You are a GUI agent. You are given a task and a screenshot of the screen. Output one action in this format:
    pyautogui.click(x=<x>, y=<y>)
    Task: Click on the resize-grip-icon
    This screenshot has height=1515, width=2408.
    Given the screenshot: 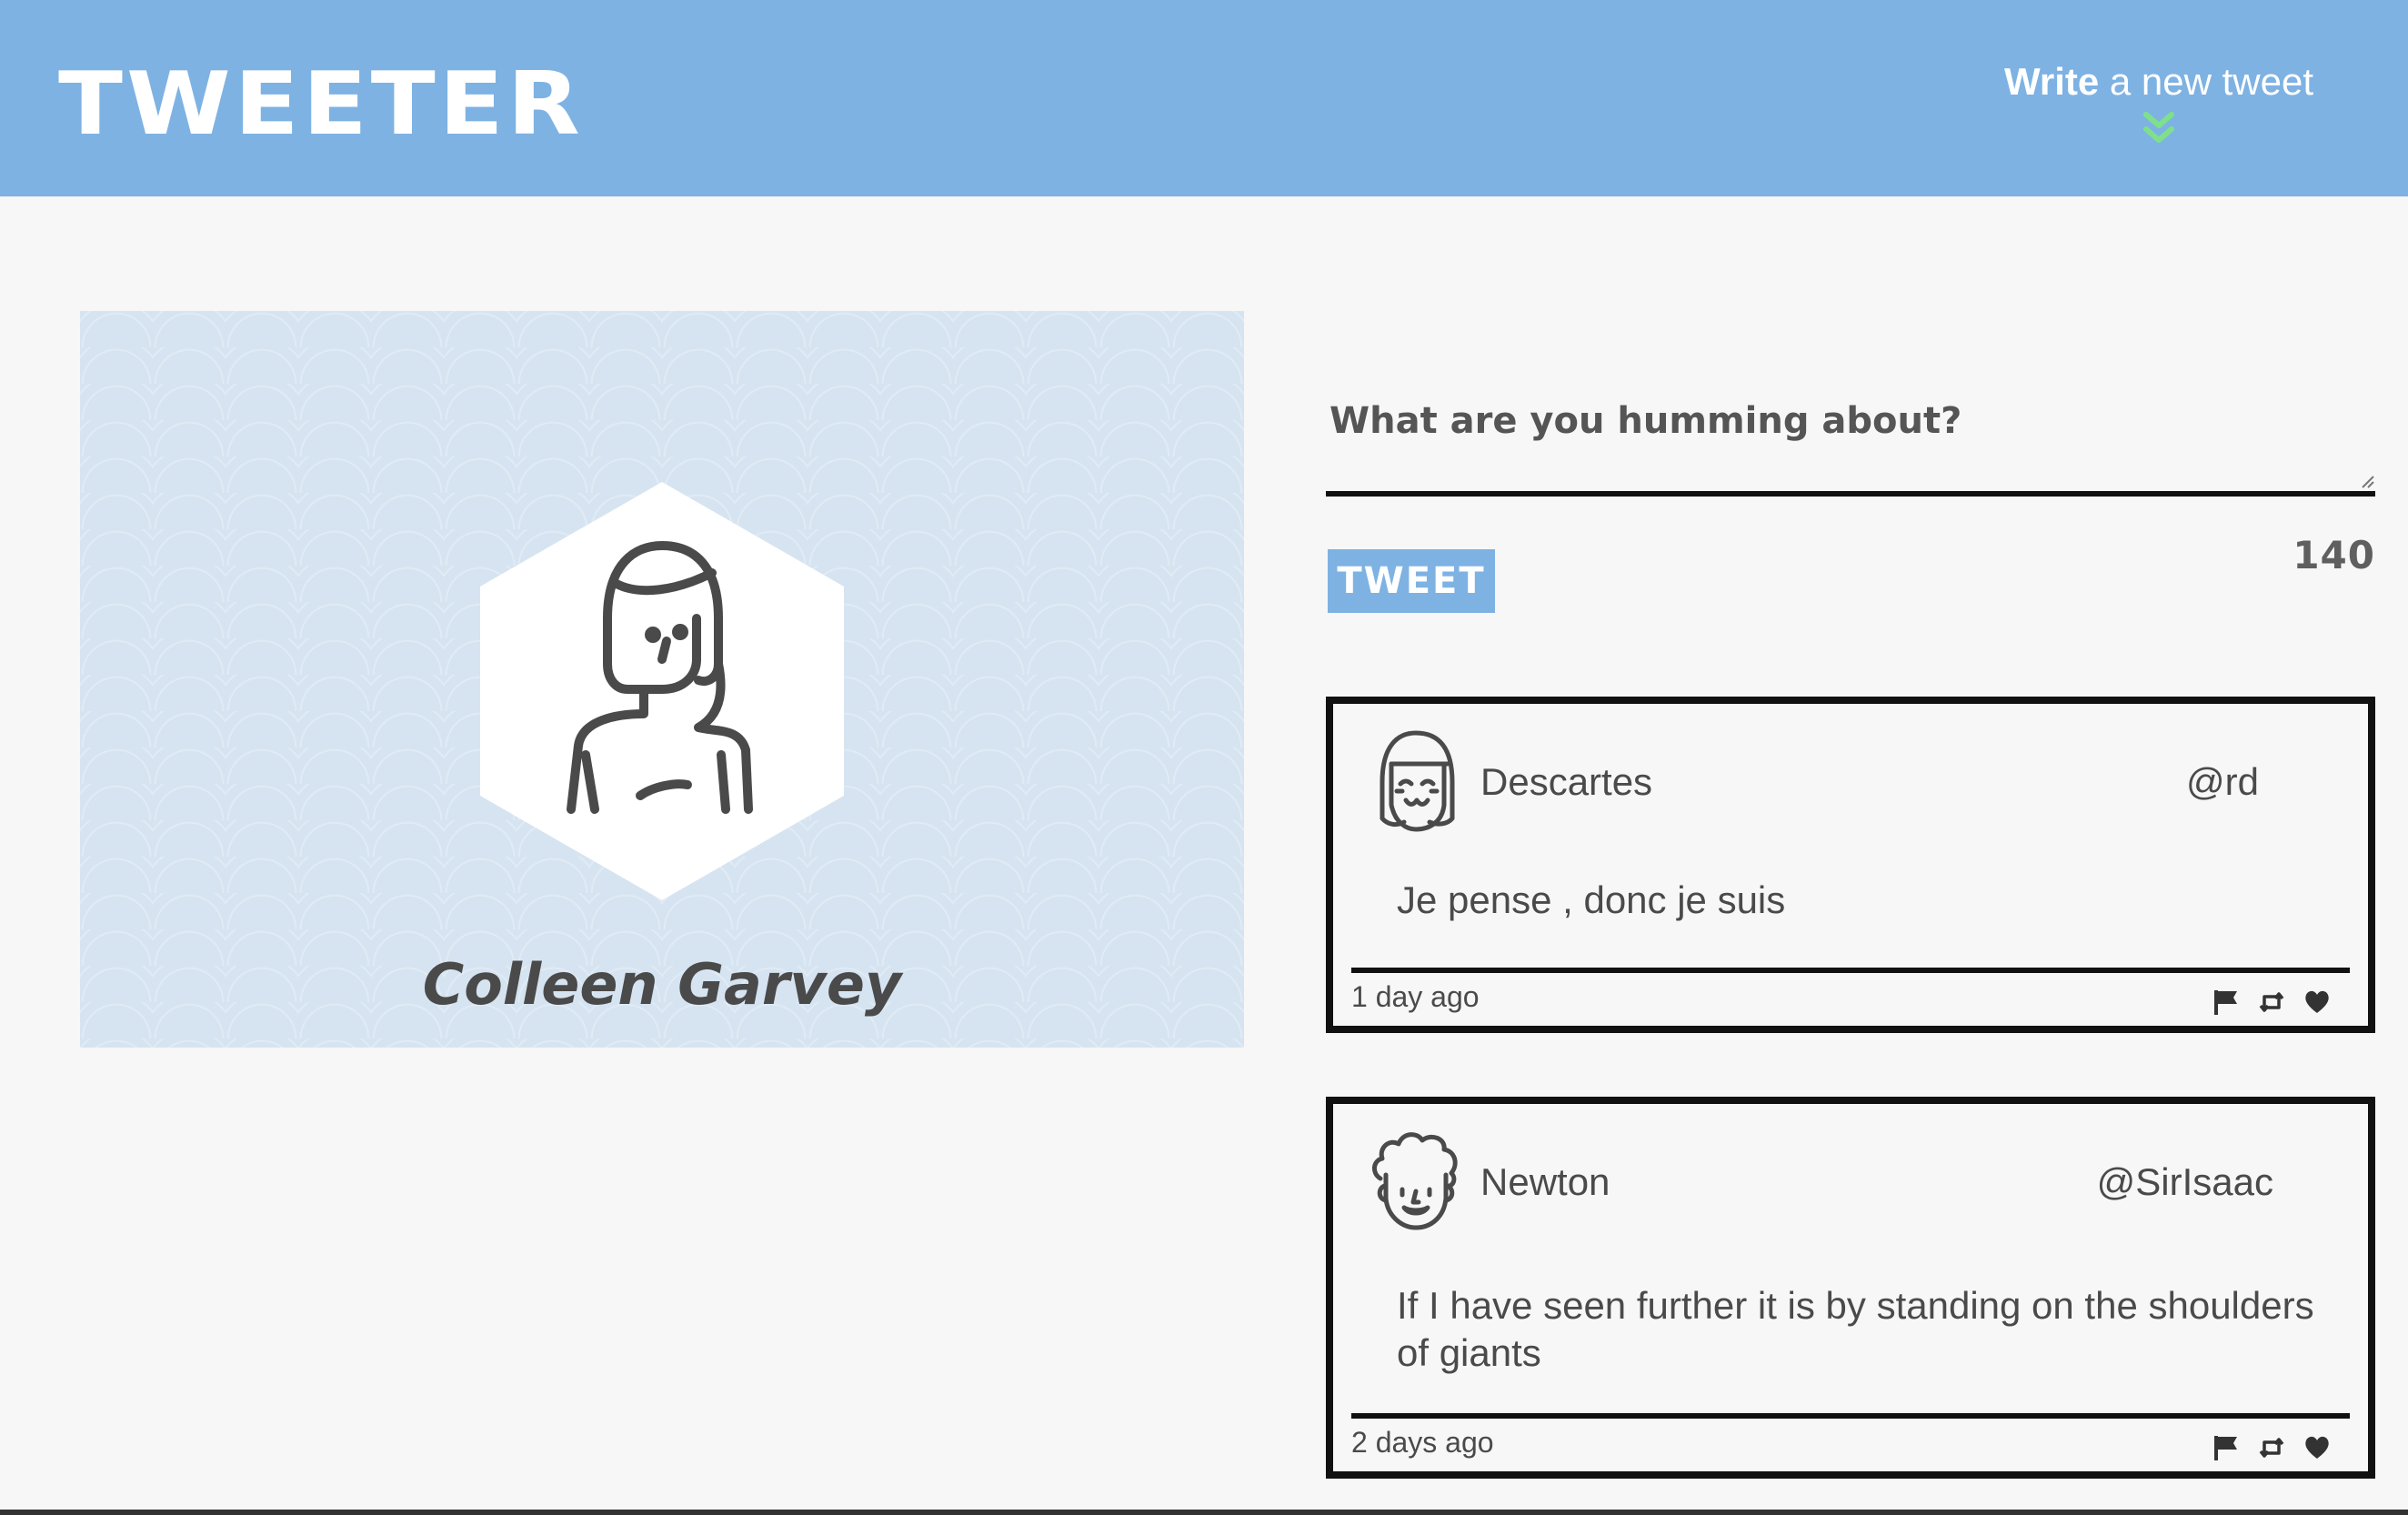 What is the action you would take?
    pyautogui.click(x=2367, y=481)
    